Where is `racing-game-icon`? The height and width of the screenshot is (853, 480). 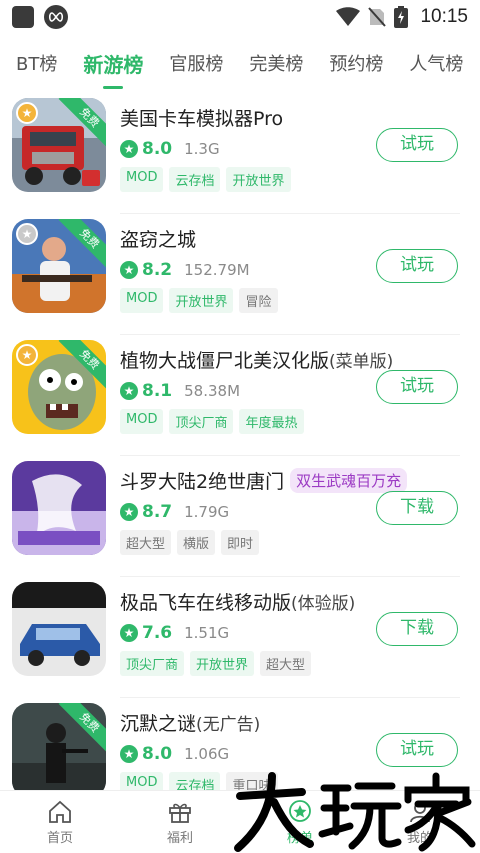 racing-game-icon is located at coordinates (59, 629).